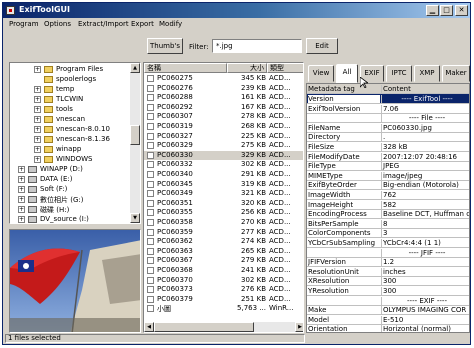  I want to click on minimize-button: ▁, so click(432, 10).